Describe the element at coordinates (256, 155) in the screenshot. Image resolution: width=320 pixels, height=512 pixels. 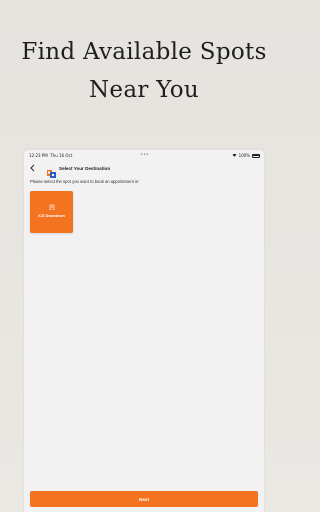
I see `battery-icon` at that location.